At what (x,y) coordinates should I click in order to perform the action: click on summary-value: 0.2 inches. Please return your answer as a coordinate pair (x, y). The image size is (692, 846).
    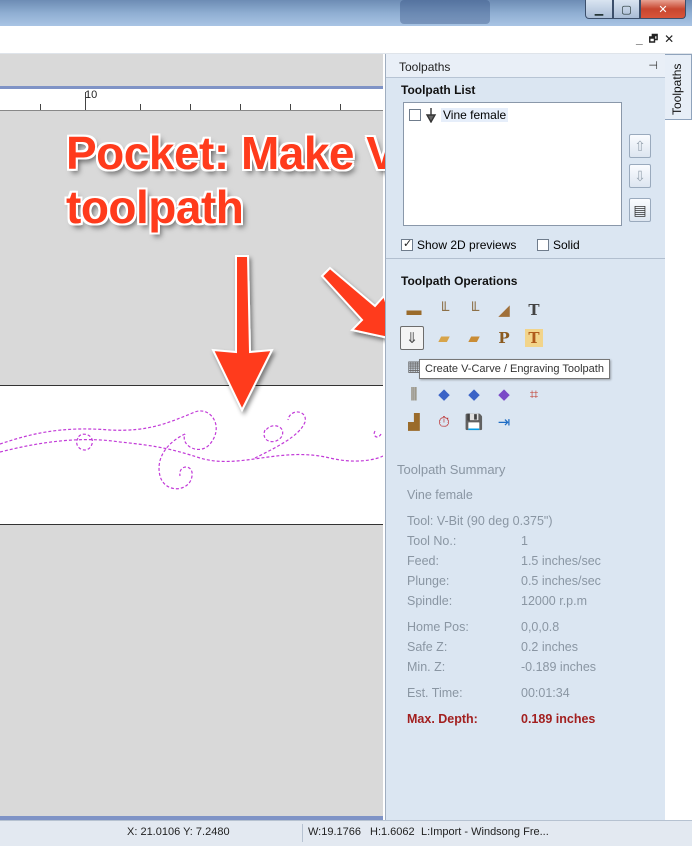
    Looking at the image, I should click on (549, 647).